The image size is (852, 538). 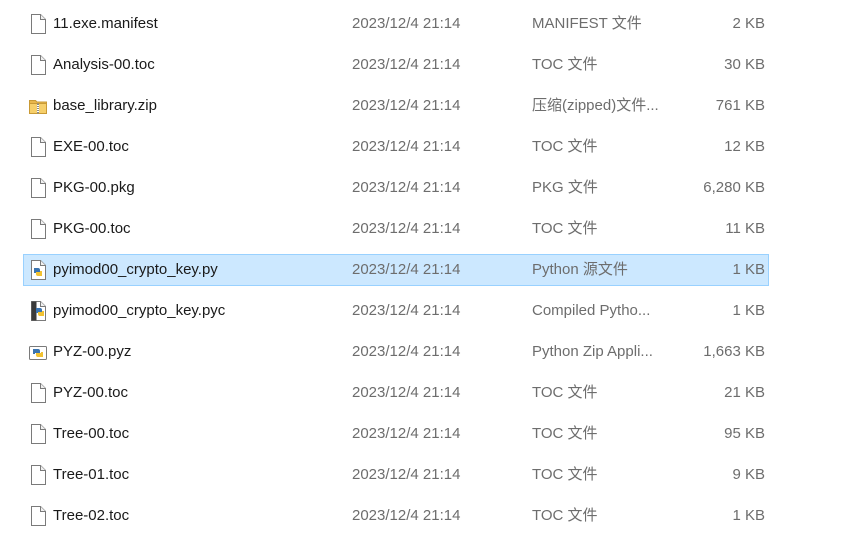 What do you see at coordinates (734, 351) in the screenshot?
I see `file-size: 1,663 KB` at bounding box center [734, 351].